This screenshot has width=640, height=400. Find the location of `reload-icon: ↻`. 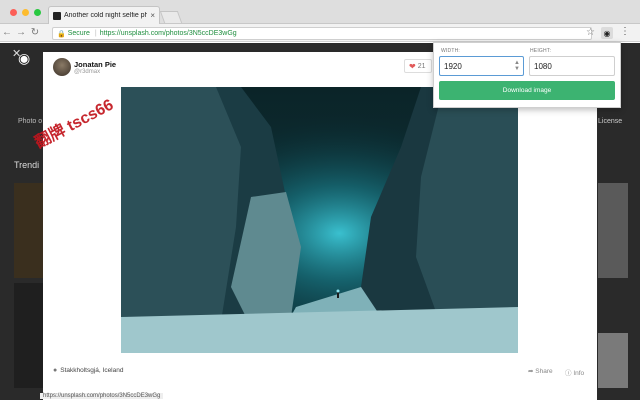

reload-icon: ↻ is located at coordinates (35, 33).